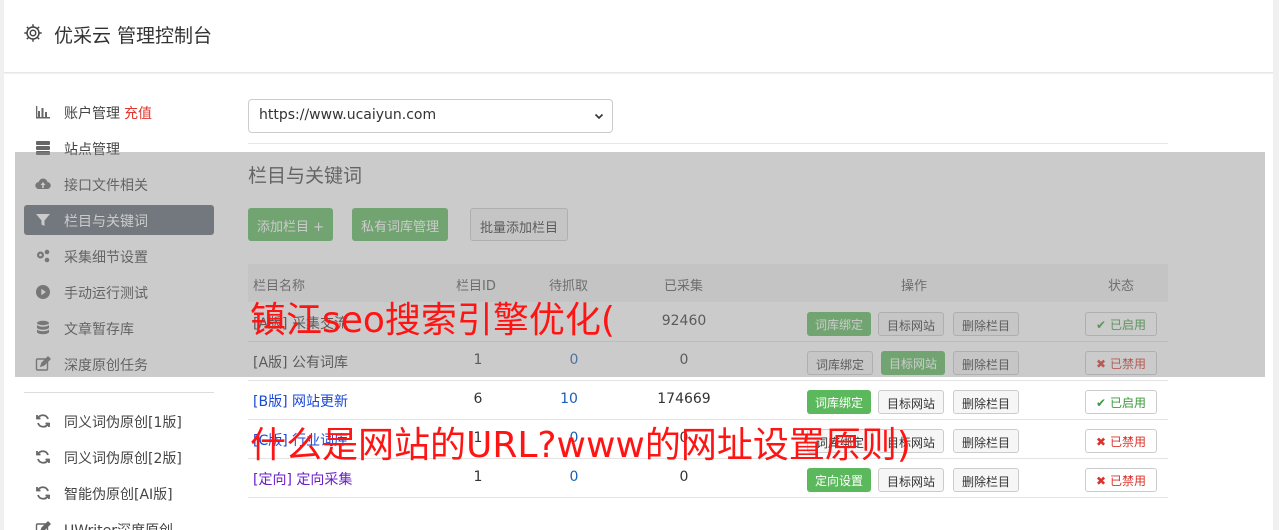 Image resolution: width=1279 pixels, height=530 pixels. What do you see at coordinates (599, 116) in the screenshot?
I see `chevron-down-icon` at bounding box center [599, 116].